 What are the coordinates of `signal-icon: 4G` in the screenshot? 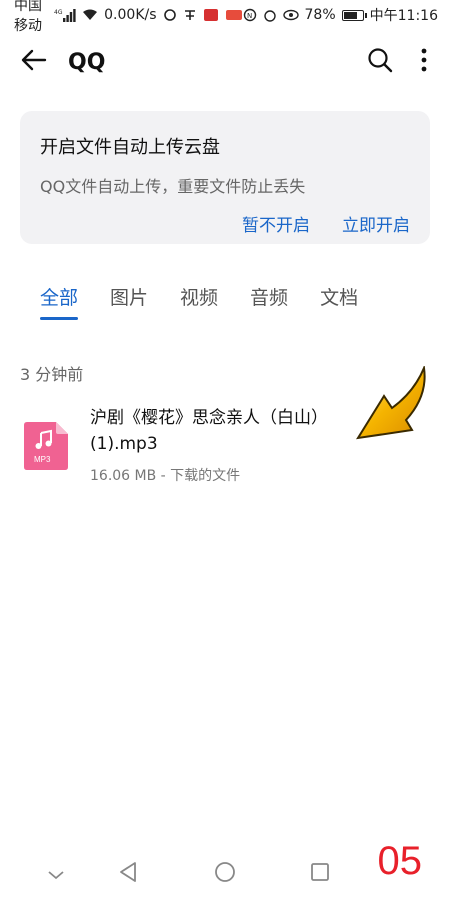 It's located at (65, 15).